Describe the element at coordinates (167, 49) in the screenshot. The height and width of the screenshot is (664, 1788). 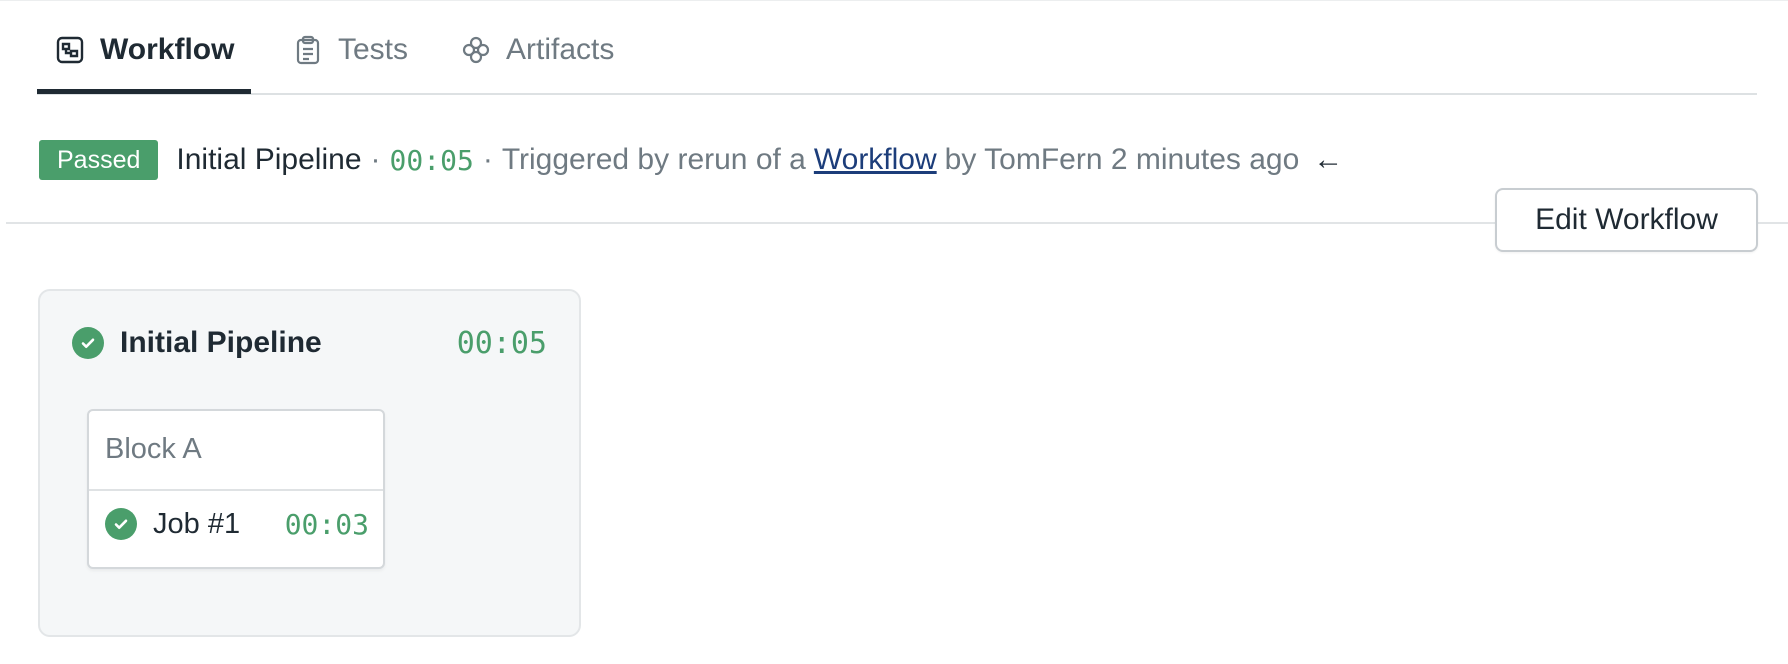
I see `tab-workflow-label: Workflow` at that location.